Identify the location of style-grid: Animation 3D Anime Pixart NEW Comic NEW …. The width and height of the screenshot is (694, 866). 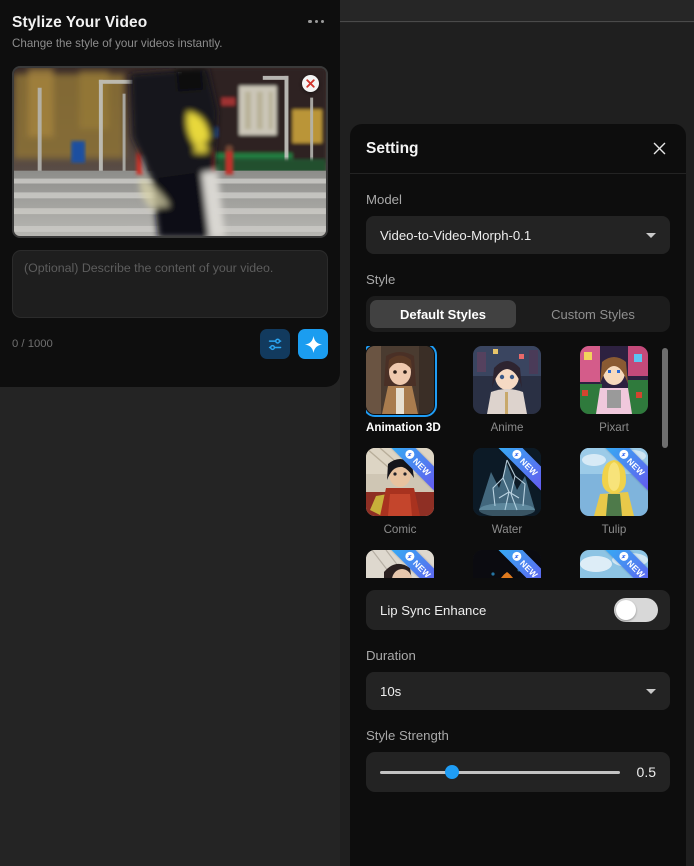
(518, 462).